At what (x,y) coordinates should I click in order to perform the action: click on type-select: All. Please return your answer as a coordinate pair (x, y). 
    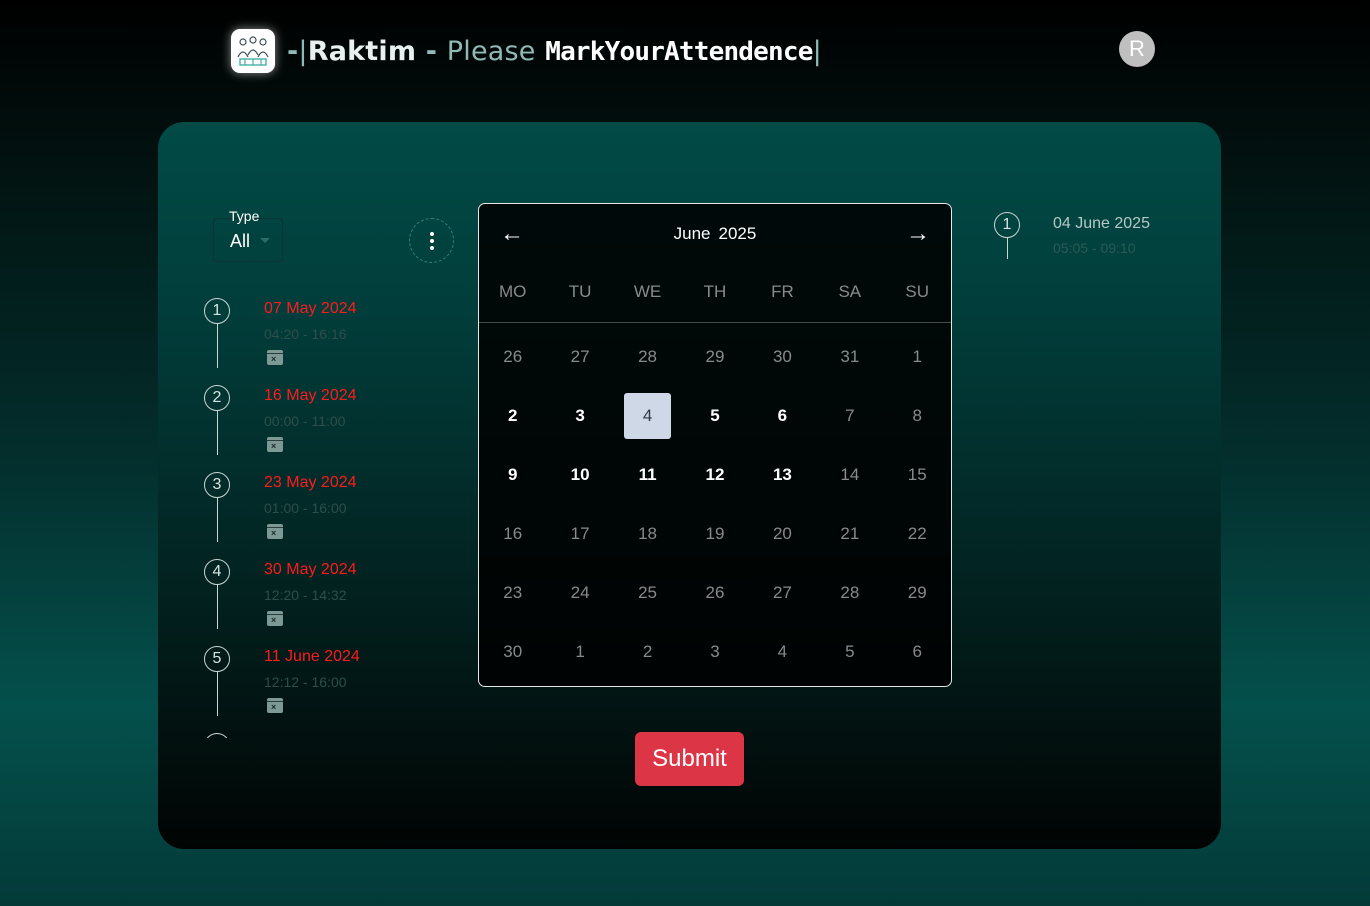
    Looking at the image, I should click on (248, 240).